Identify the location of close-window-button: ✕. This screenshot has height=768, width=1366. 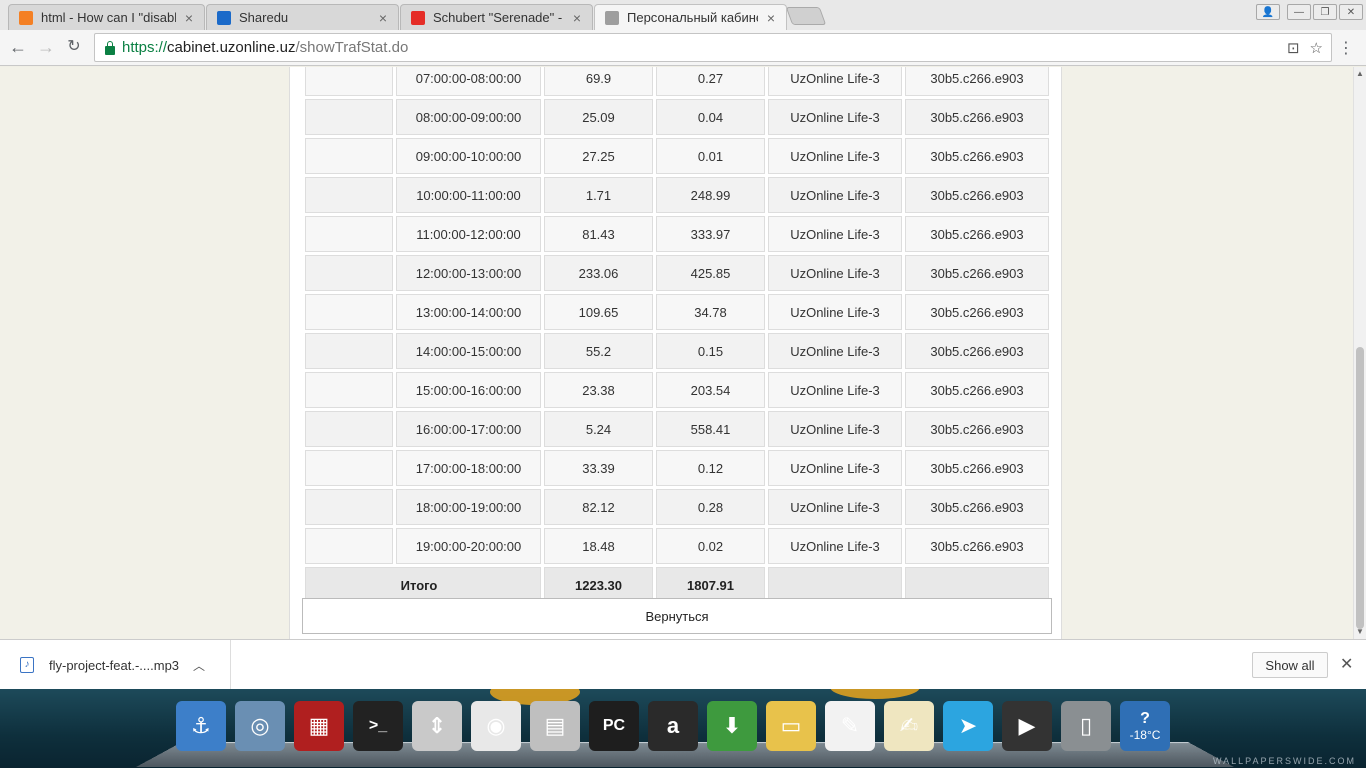
(1351, 12).